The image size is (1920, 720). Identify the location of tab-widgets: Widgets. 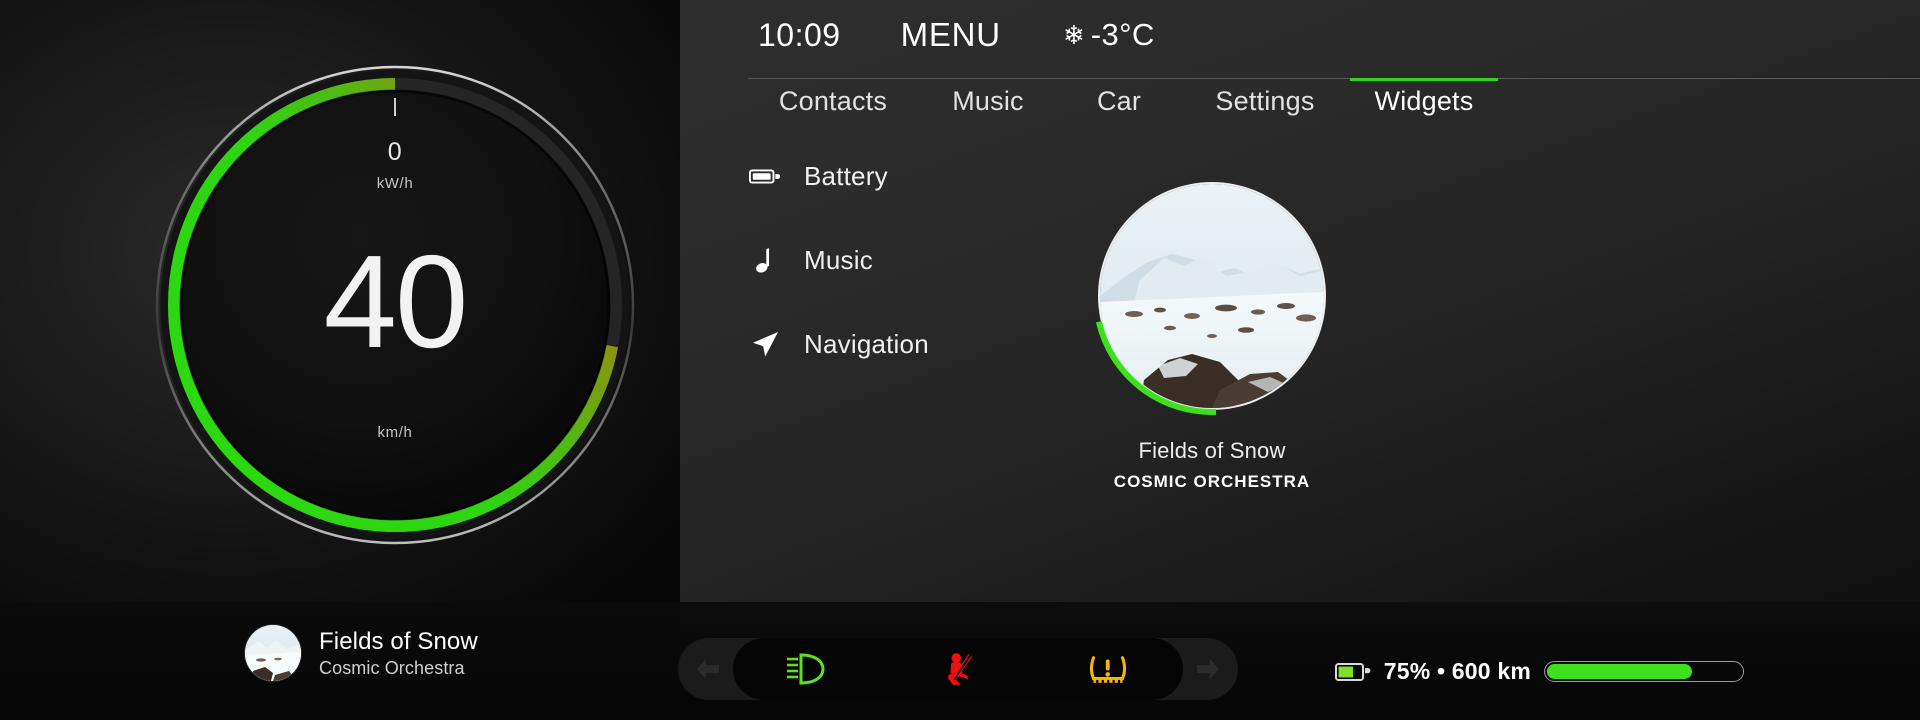
(1424, 104).